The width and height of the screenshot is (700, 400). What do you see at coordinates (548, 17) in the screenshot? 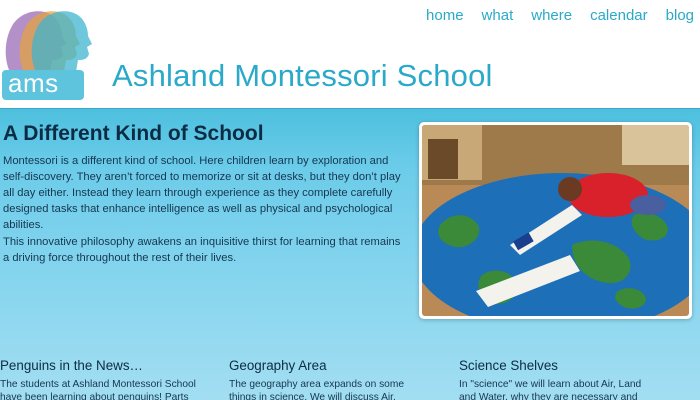
I see `nav-where: where` at bounding box center [548, 17].